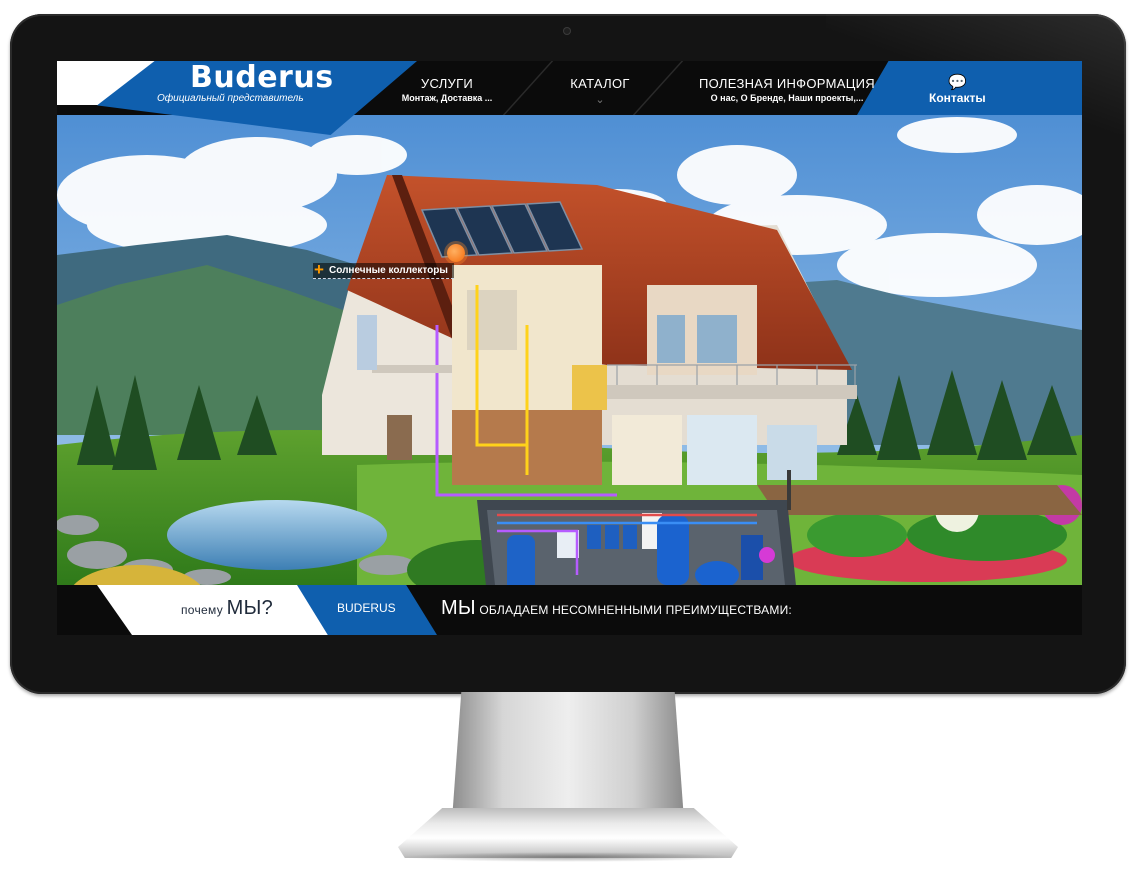 This screenshot has height=870, width=1135. I want to click on nav-catalog: КАТАЛОГ ⌄, so click(600, 91).